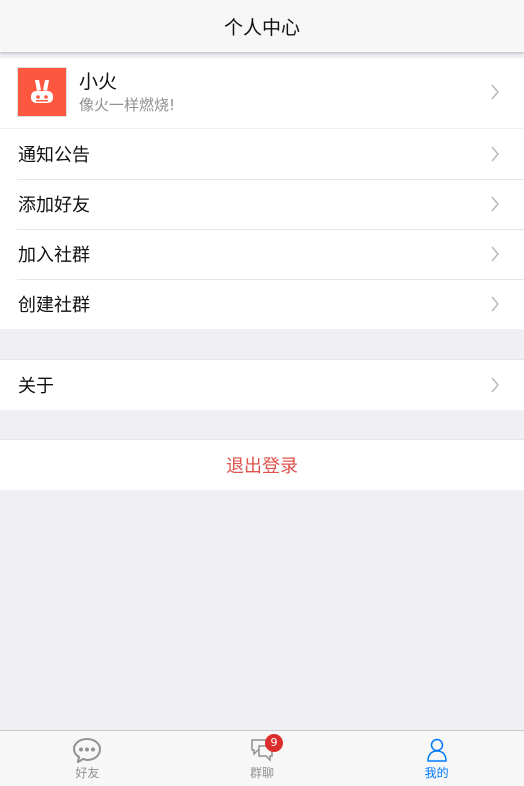 The height and width of the screenshot is (786, 524). I want to click on tab-friends: 好友, so click(87, 758).